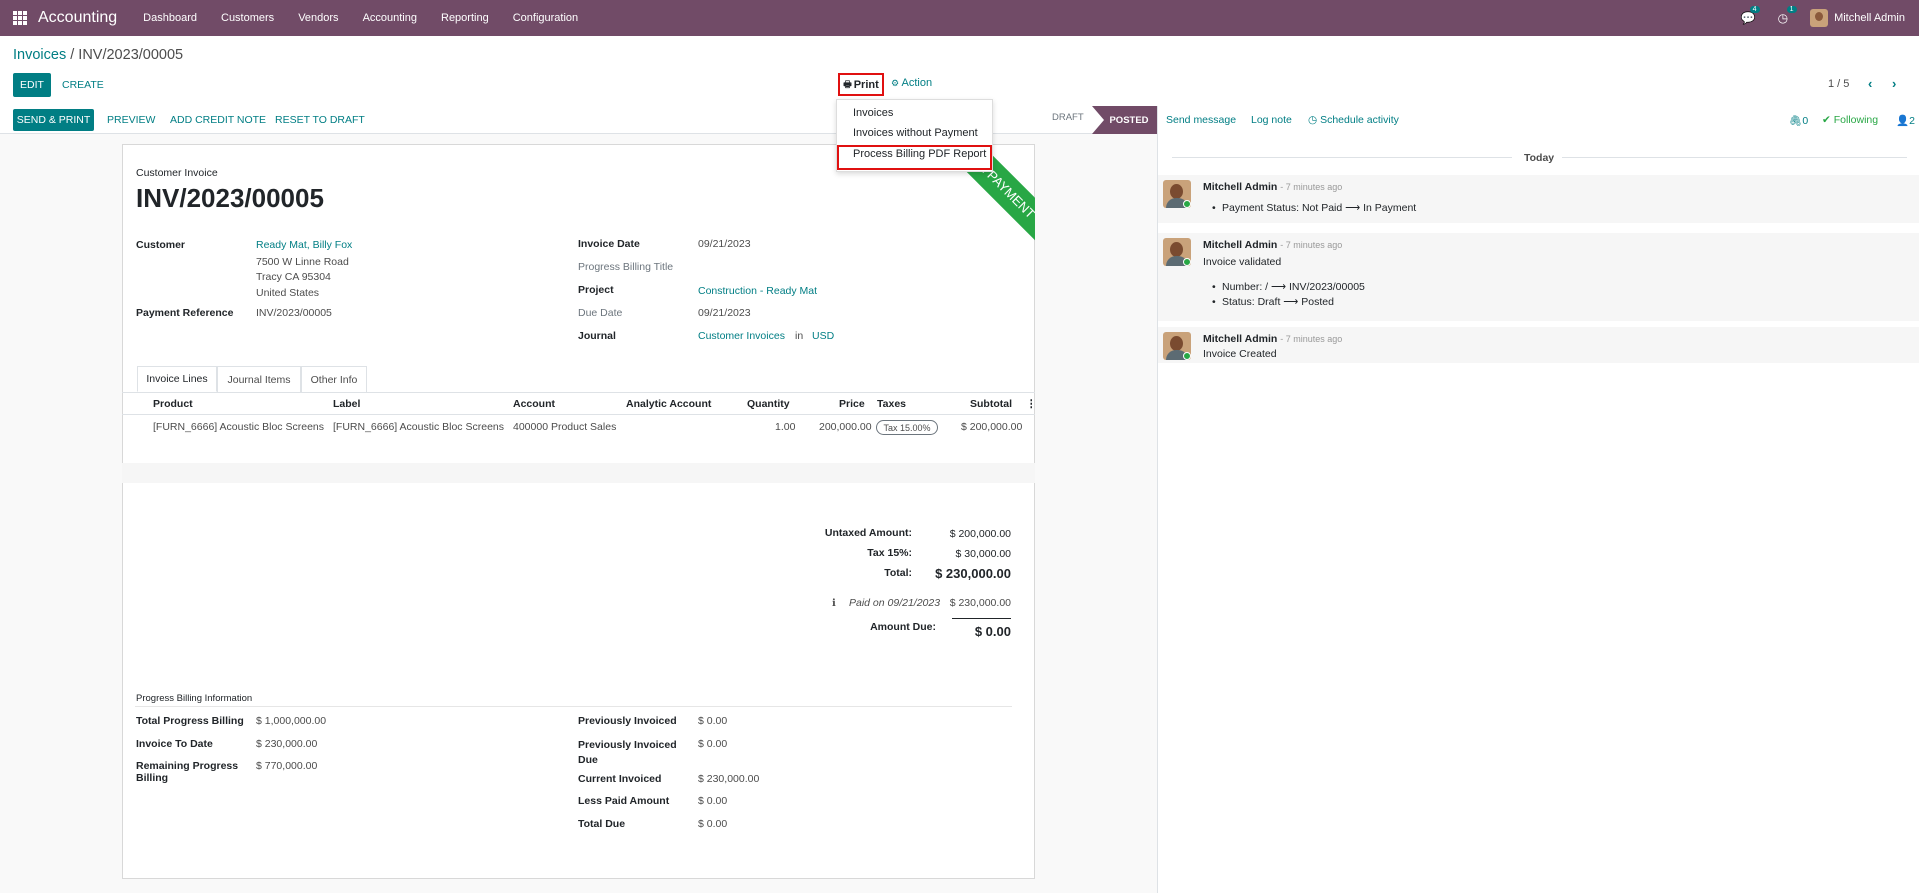 The image size is (1919, 893). I want to click on apps-menu-icon, so click(20, 18).